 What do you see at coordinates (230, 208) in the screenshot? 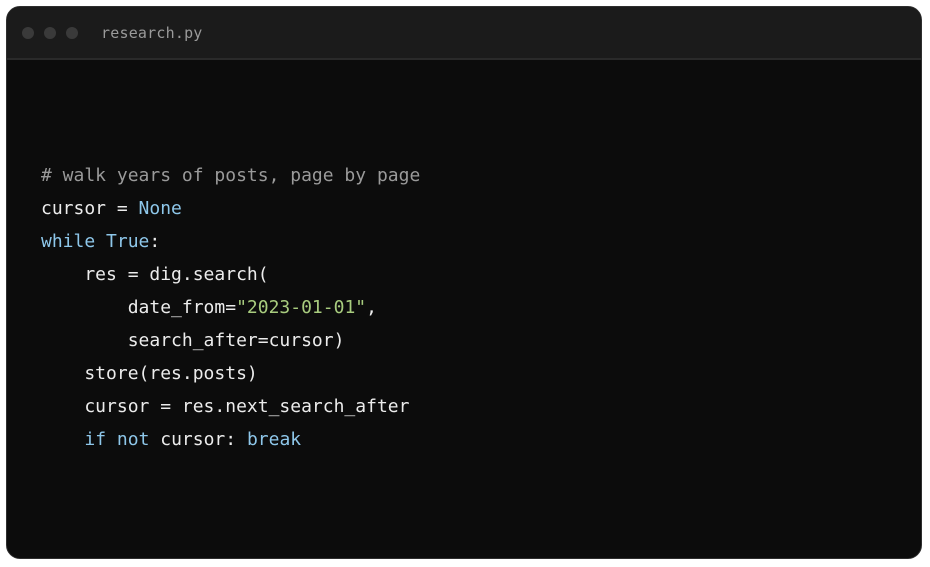
I see `code-line: cursor = None` at bounding box center [230, 208].